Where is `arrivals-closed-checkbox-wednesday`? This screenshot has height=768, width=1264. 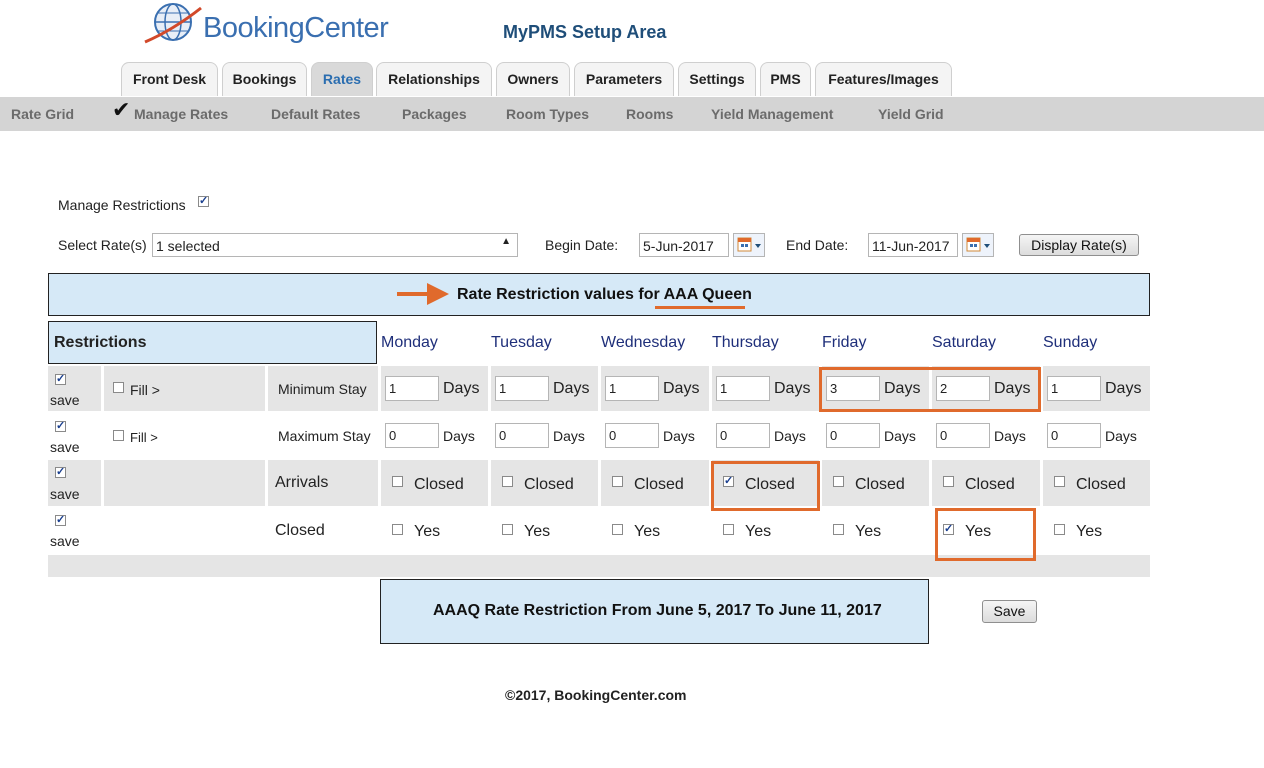 arrivals-closed-checkbox-wednesday is located at coordinates (617, 481).